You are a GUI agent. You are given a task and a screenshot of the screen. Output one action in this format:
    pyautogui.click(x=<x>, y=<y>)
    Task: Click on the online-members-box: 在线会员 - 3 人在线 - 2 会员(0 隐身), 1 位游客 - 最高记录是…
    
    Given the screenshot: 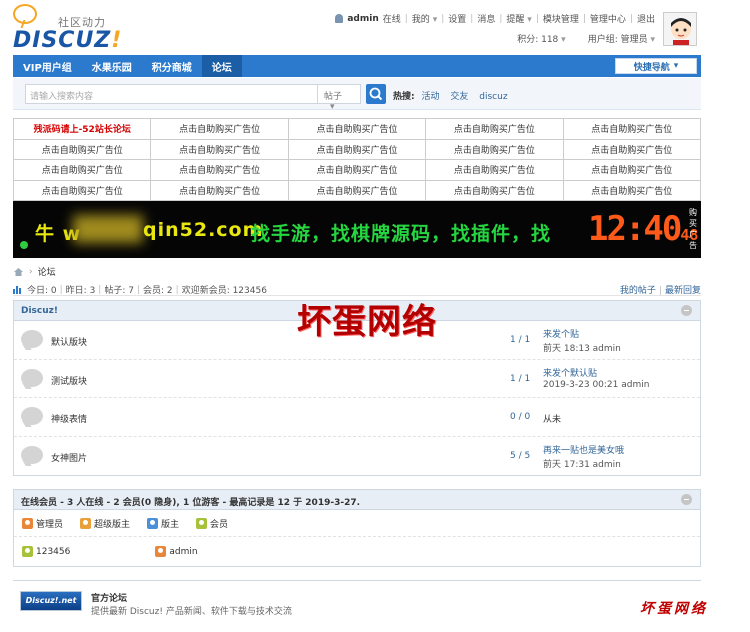 What is the action you would take?
    pyautogui.click(x=357, y=528)
    